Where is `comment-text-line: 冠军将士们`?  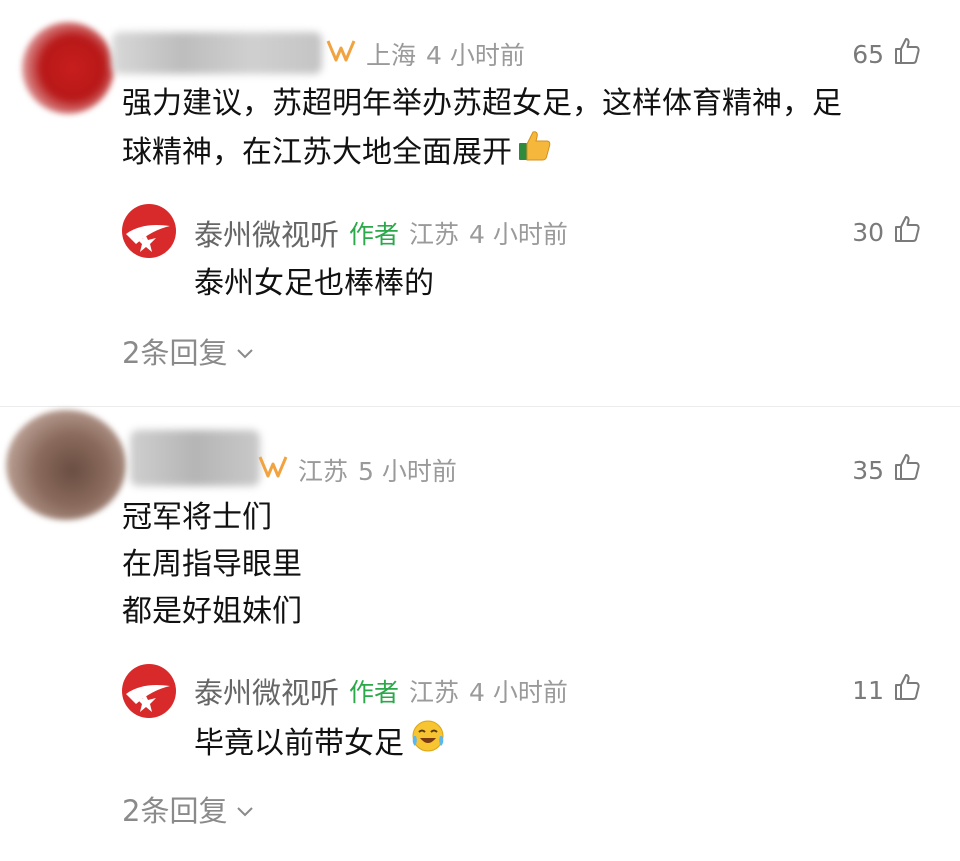
comment-text-line: 冠军将士们 is located at coordinates (197, 517).